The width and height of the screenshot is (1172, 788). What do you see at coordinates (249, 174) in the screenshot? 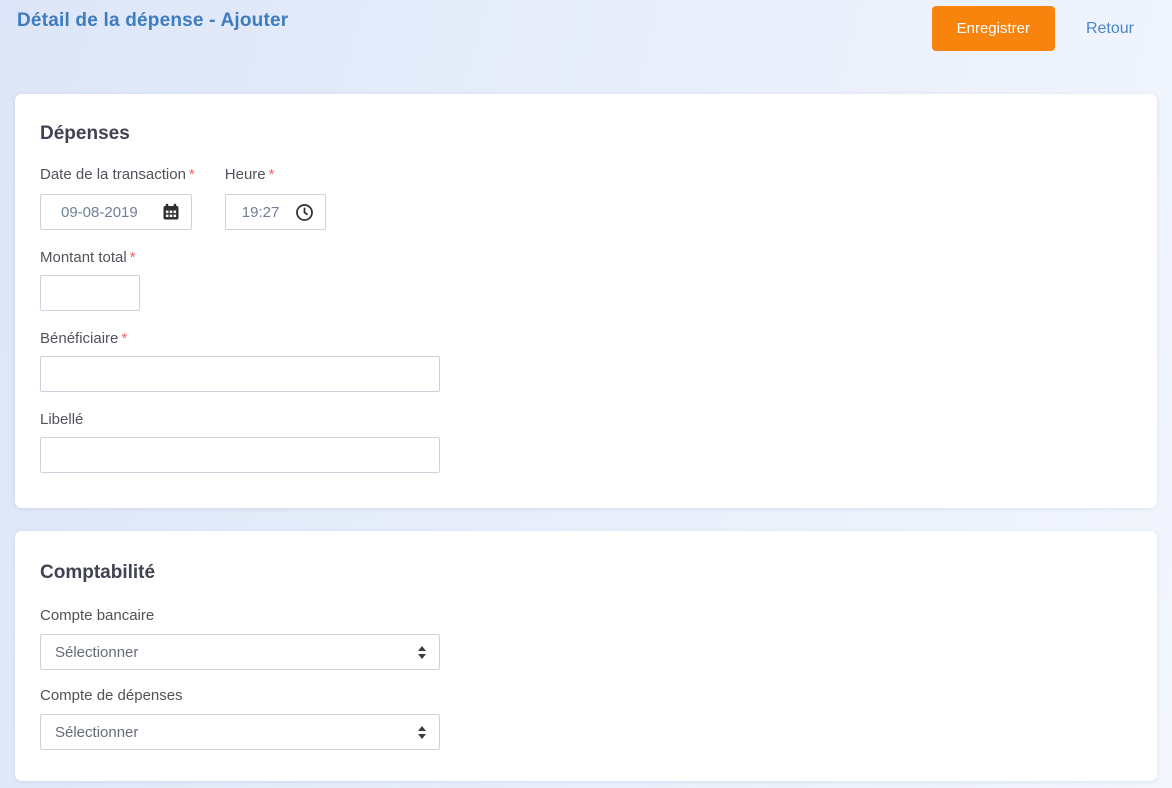
I see `time-label: Heure *` at bounding box center [249, 174].